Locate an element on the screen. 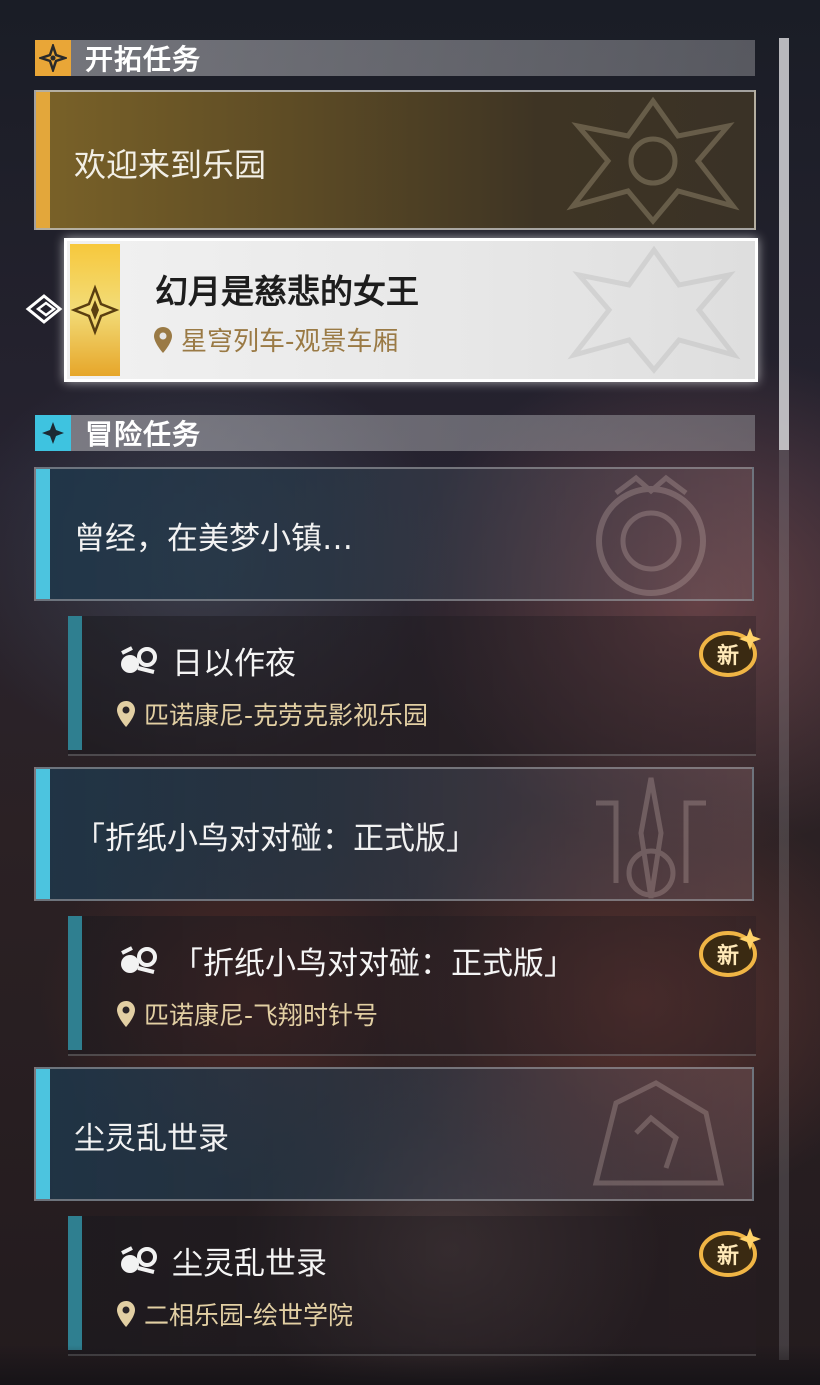 The width and height of the screenshot is (820, 1385). mission-location-text: 匹诺康尼-飞翔时针号 is located at coordinates (261, 1015).